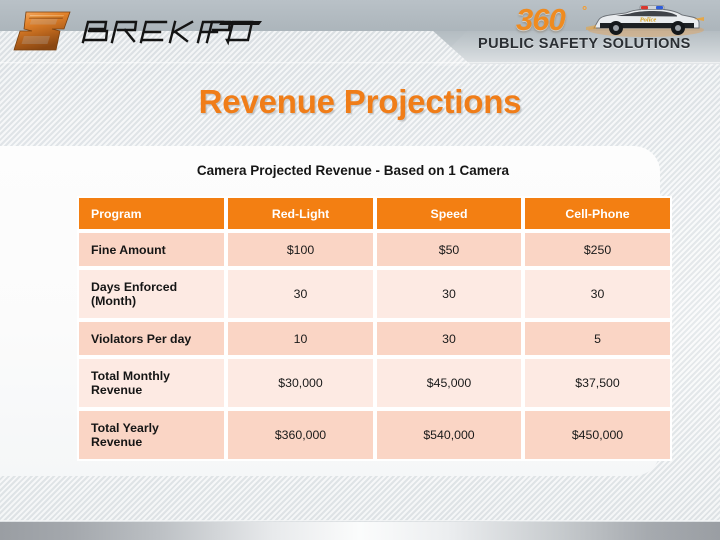 This screenshot has width=720, height=540. I want to click on police-car-icon: Police, so click(645, 21).